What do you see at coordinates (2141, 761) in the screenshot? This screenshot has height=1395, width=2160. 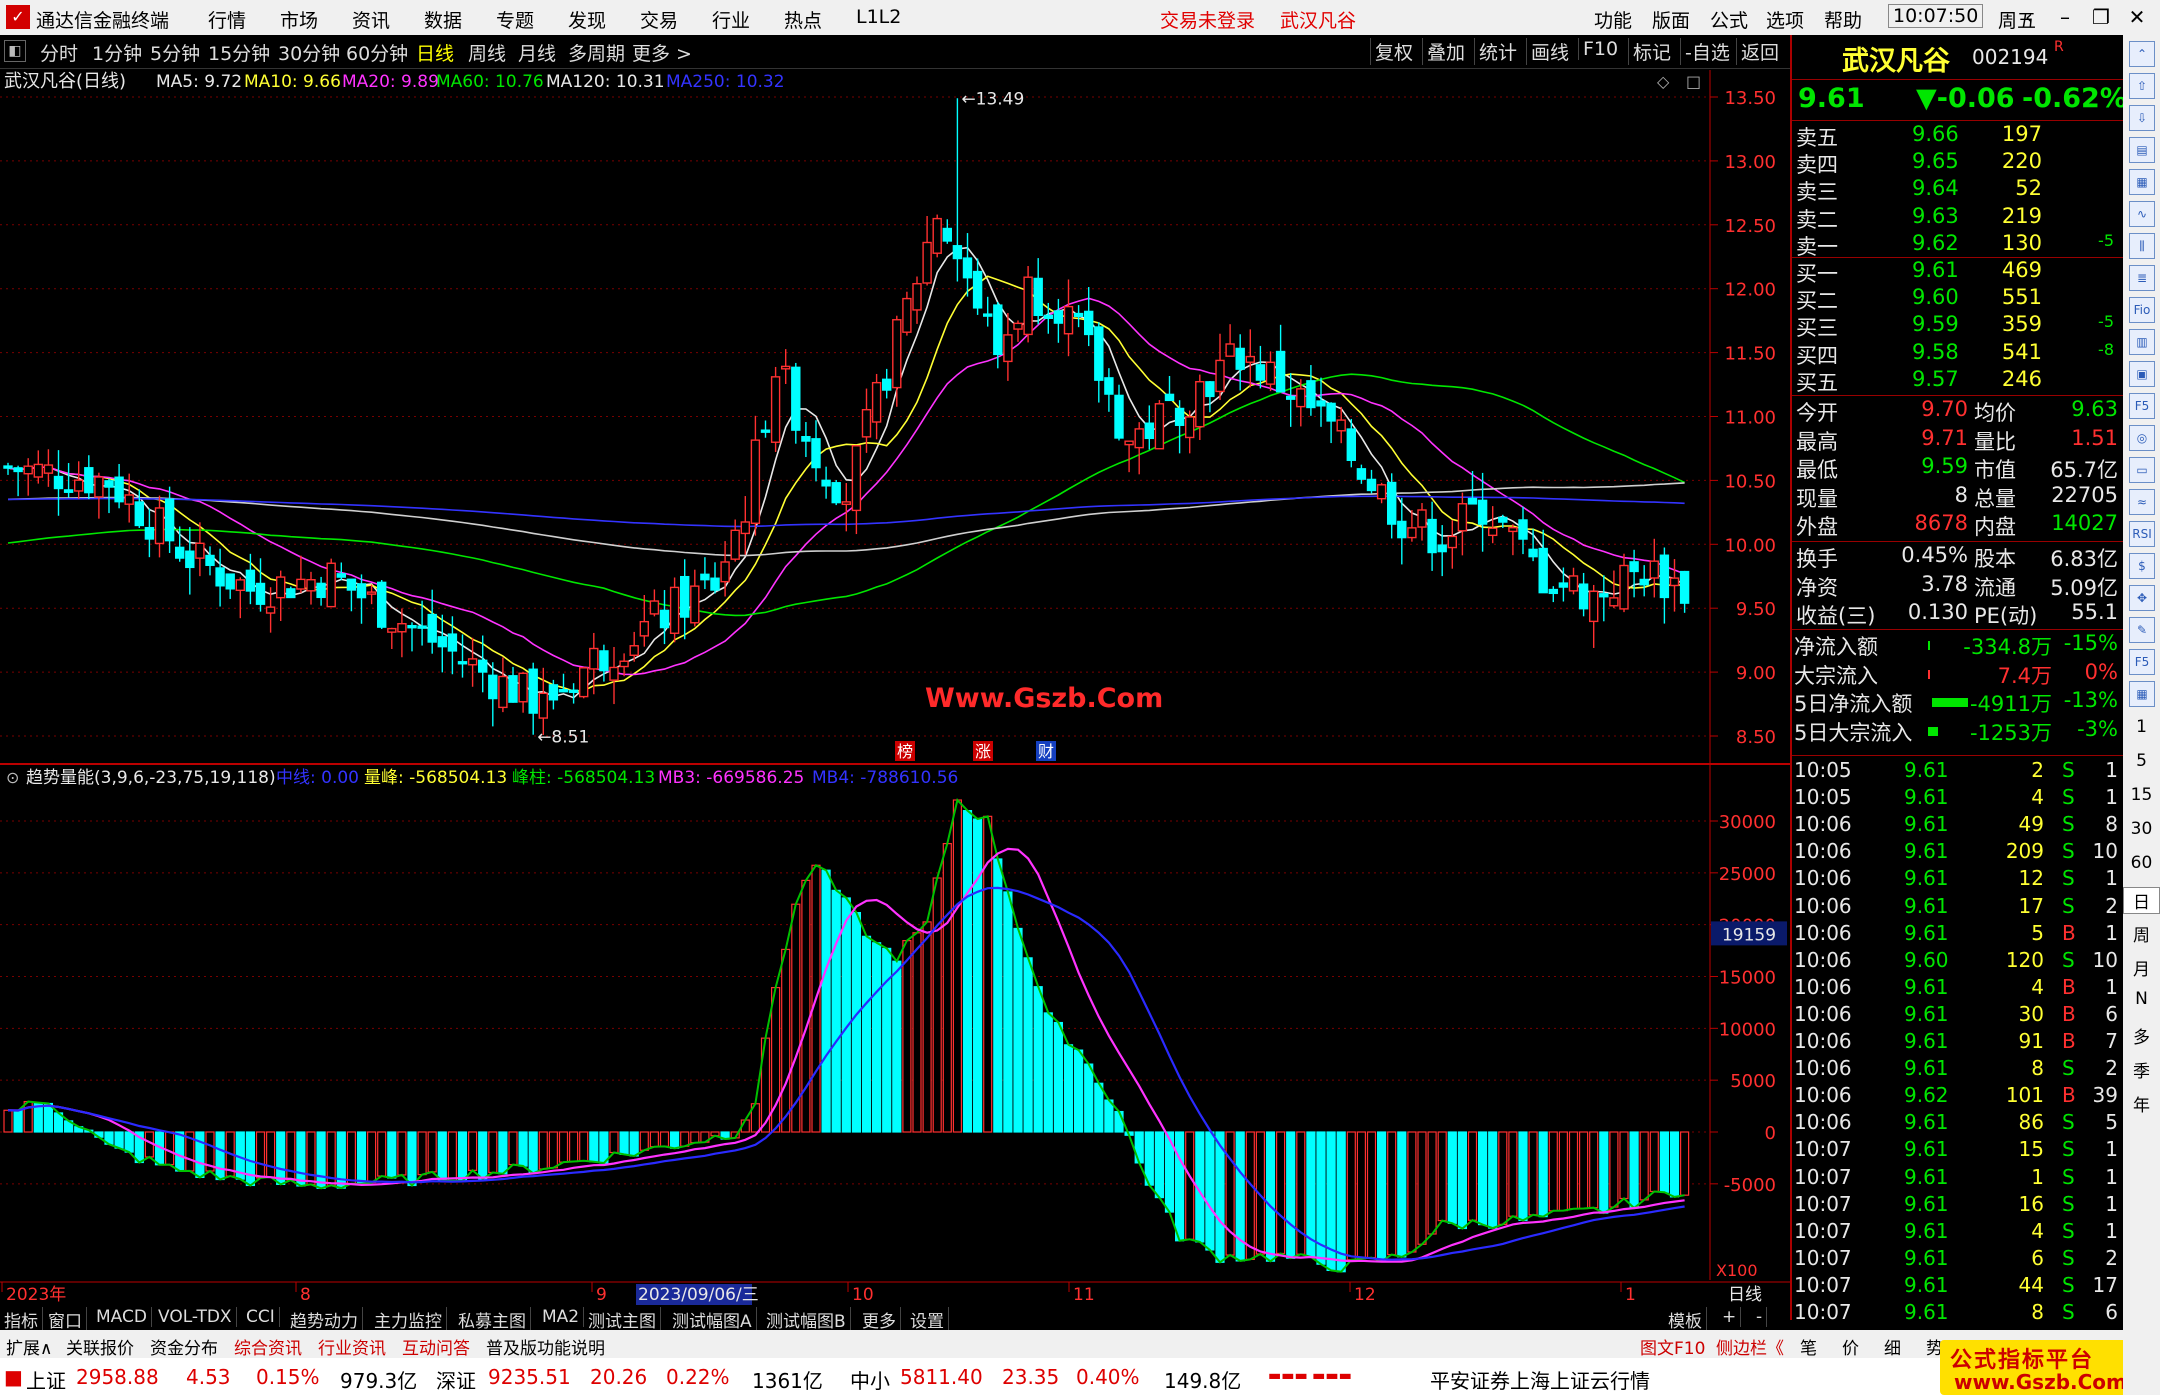 I see `period-5: 5` at bounding box center [2141, 761].